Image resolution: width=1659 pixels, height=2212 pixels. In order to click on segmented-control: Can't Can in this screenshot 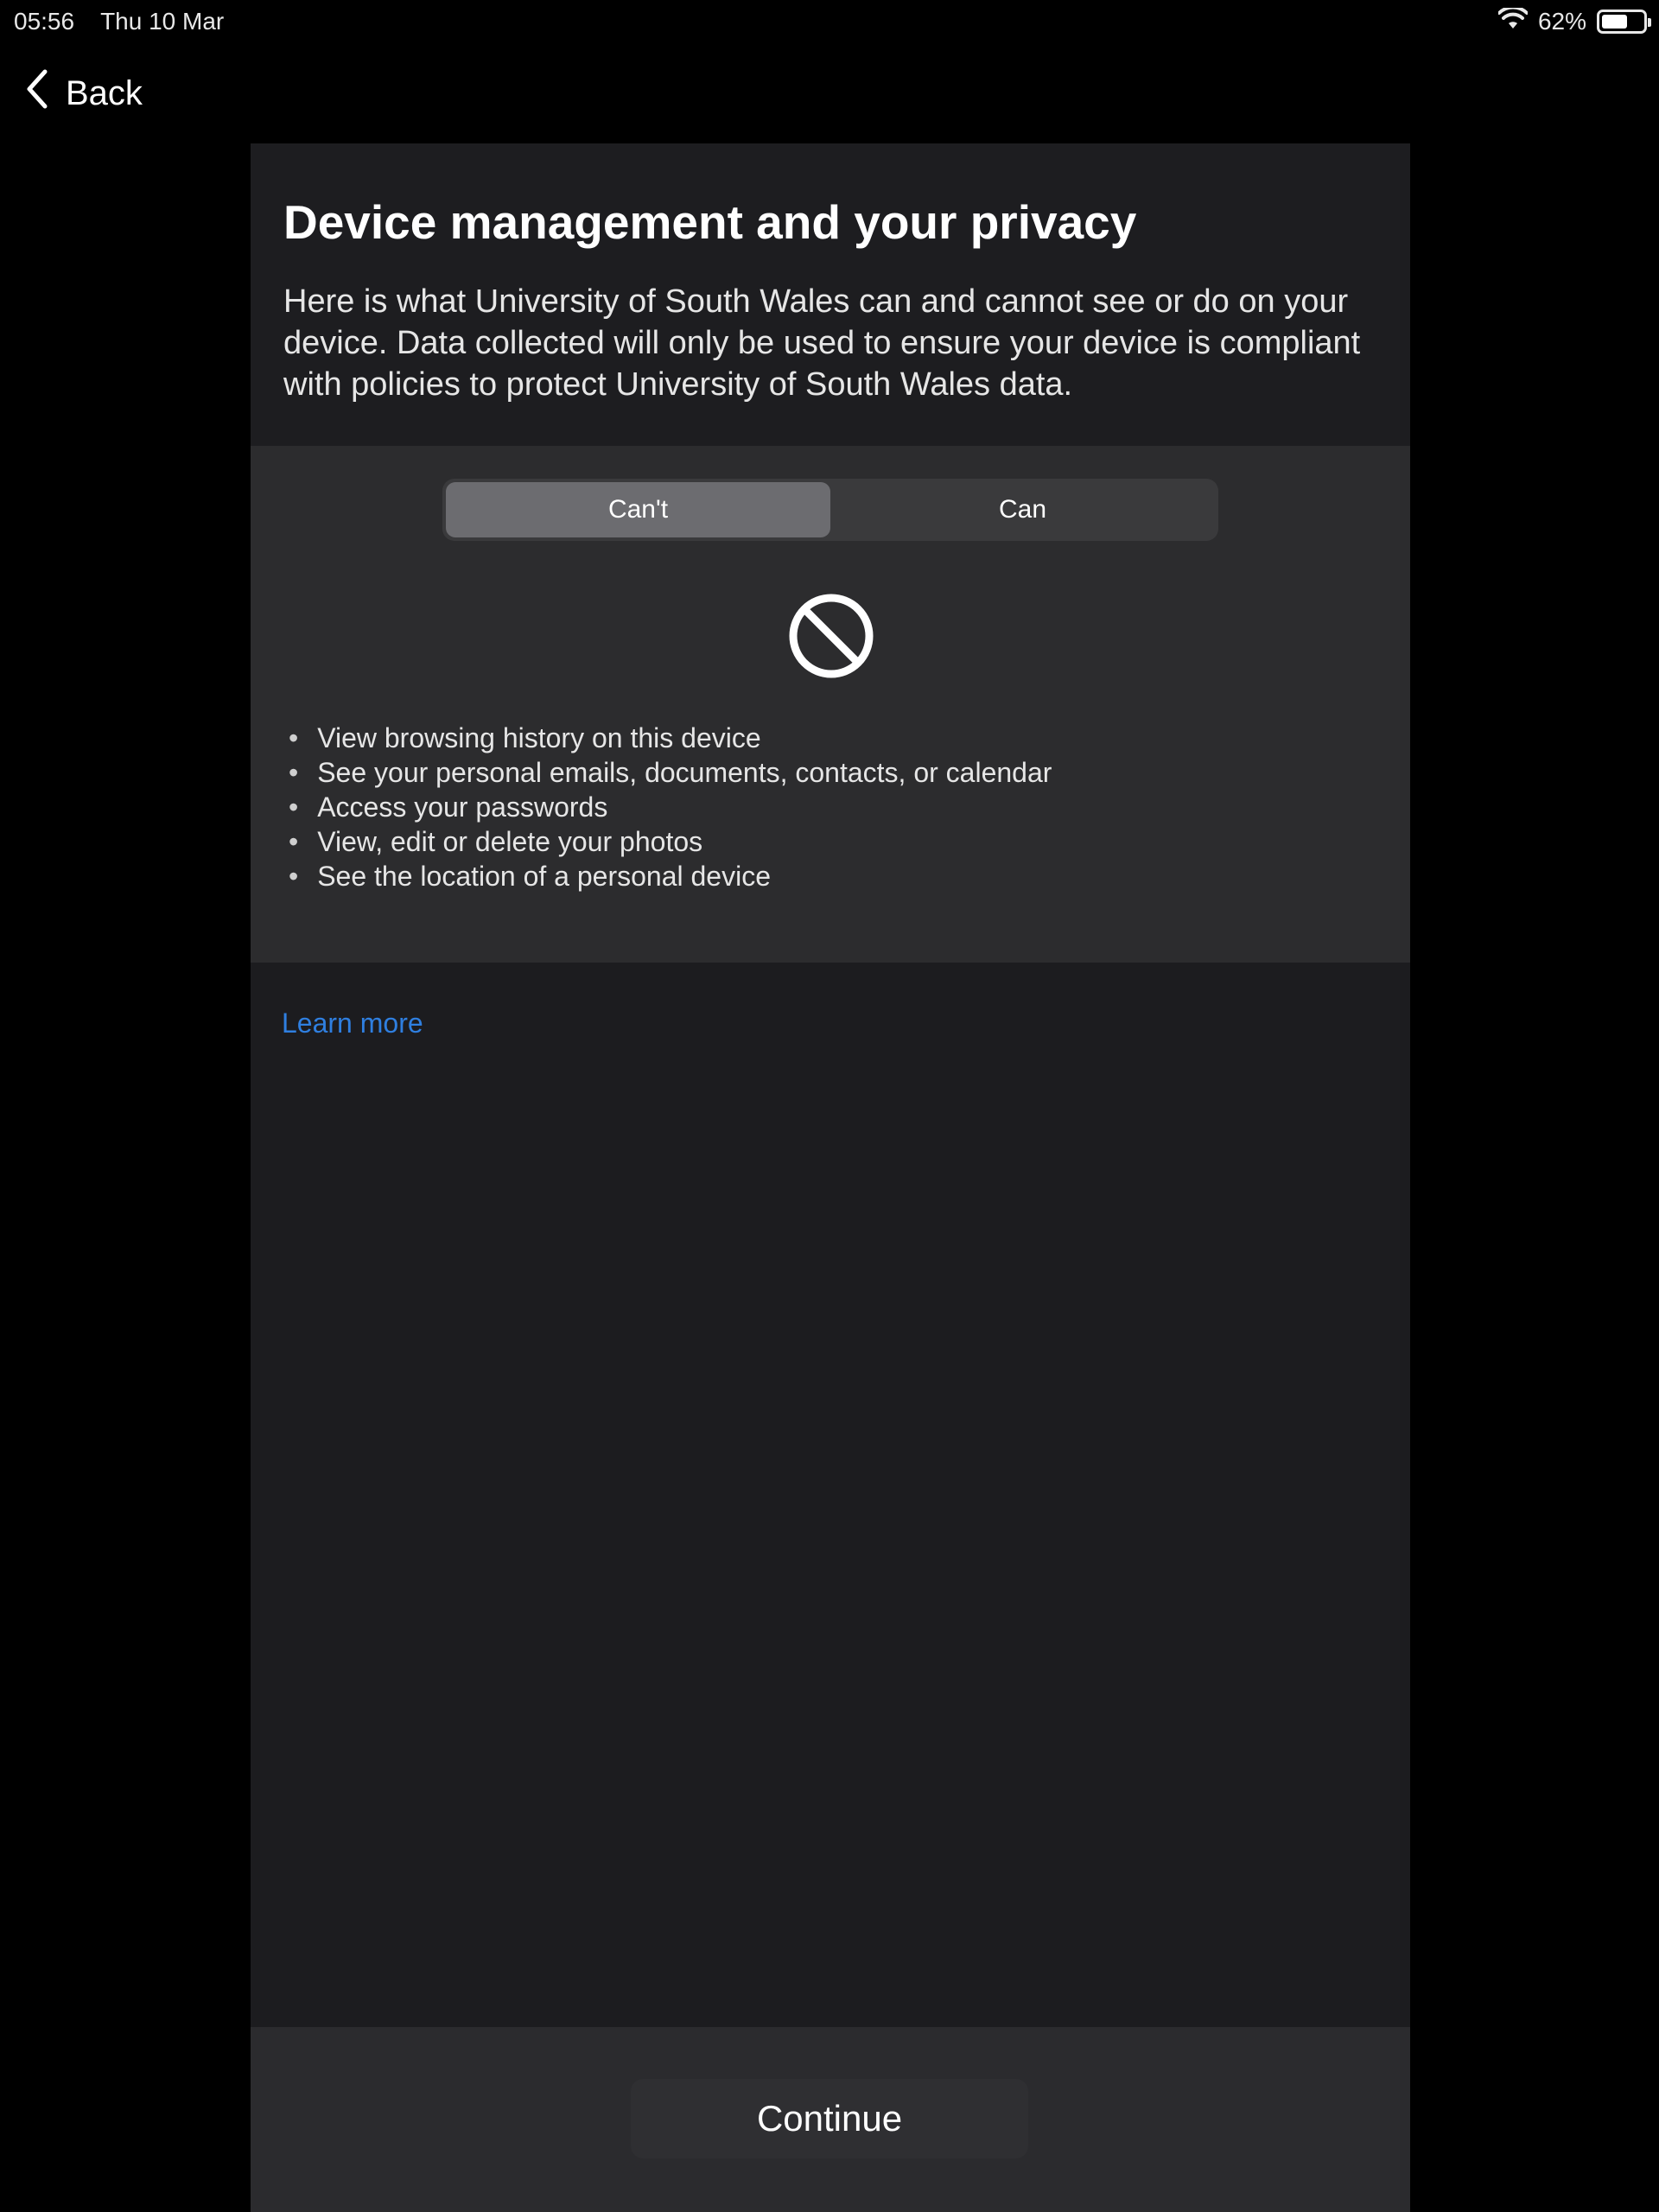, I will do `click(830, 510)`.